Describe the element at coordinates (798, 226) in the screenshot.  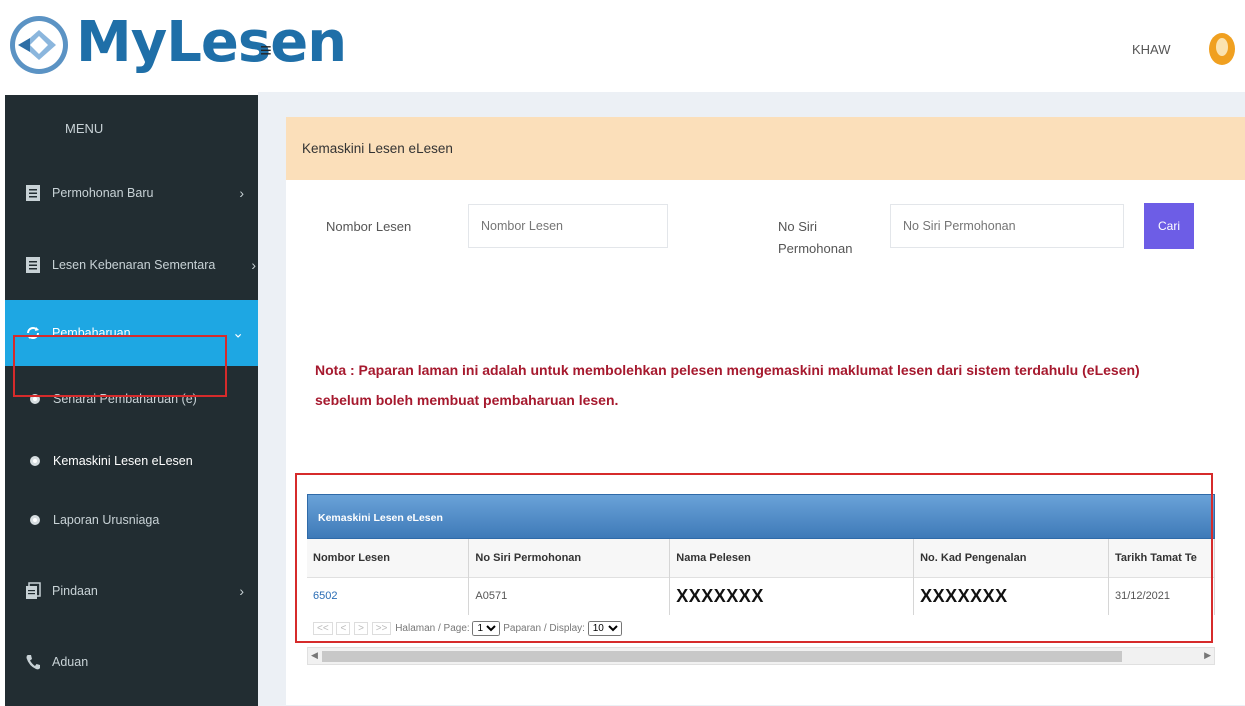
I see `no-siri-label-line1: No Siri` at that location.